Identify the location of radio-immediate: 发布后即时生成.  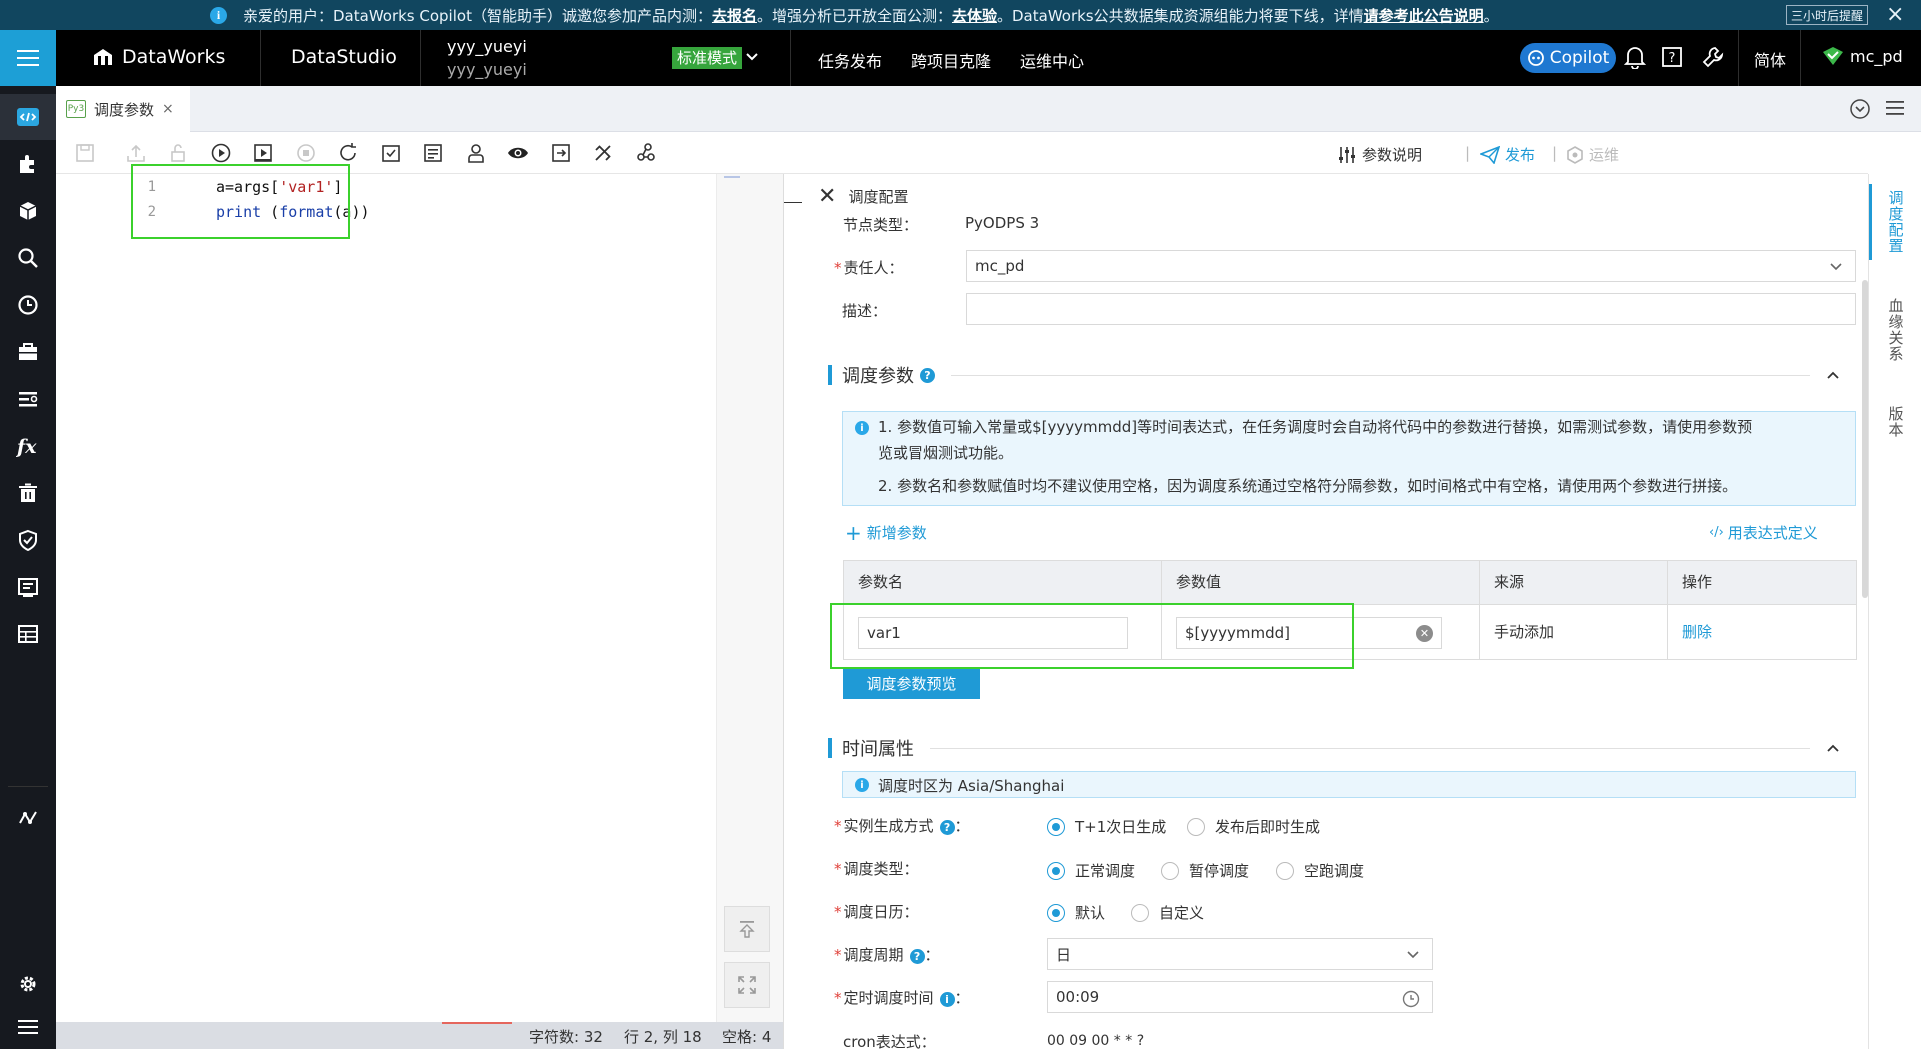
(1253, 826).